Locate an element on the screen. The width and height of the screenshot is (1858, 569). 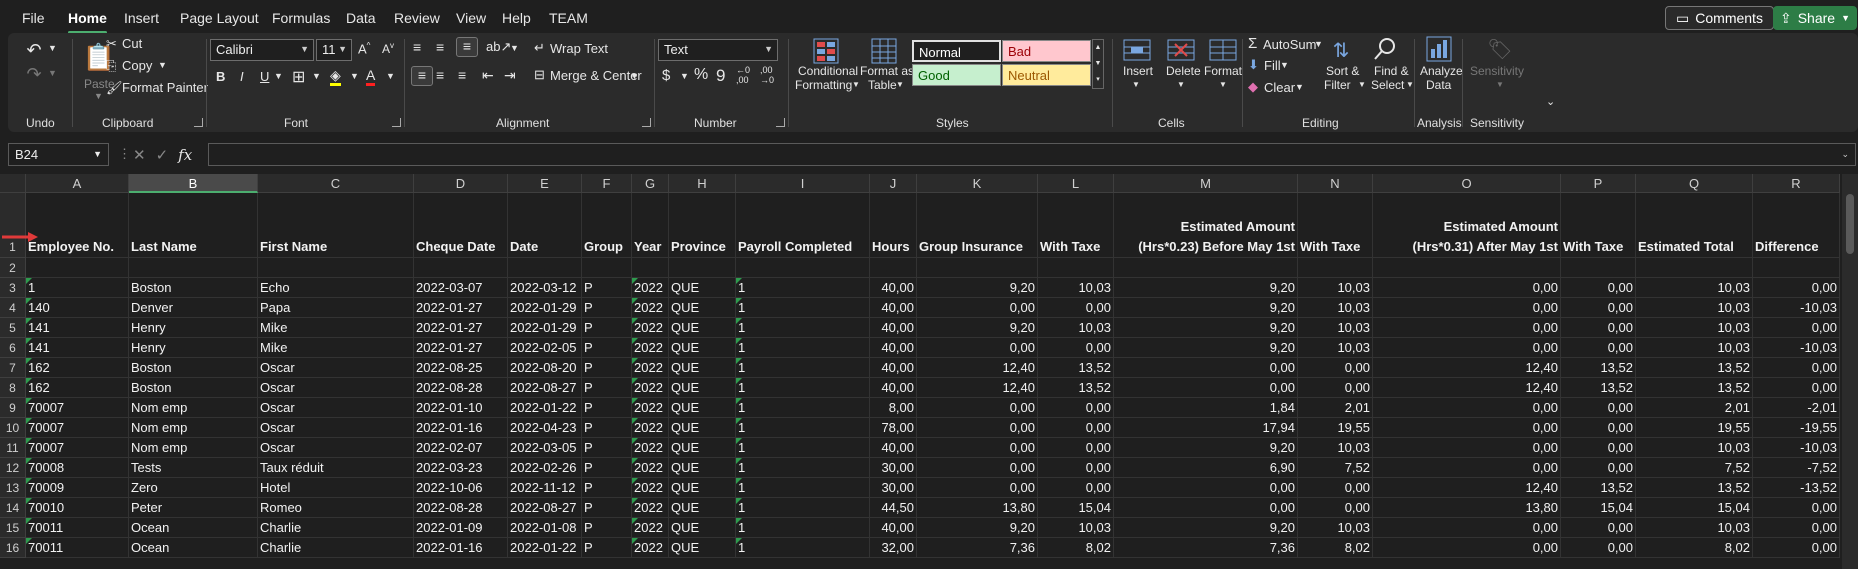
align-center-icon: ≡ is located at coordinates (440, 75).